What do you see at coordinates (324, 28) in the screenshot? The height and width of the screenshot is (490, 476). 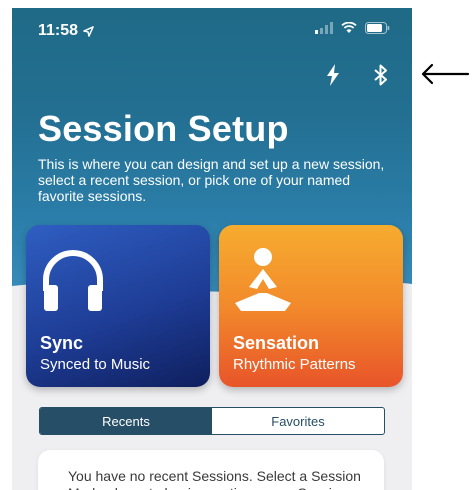 I see `signal-icon` at bounding box center [324, 28].